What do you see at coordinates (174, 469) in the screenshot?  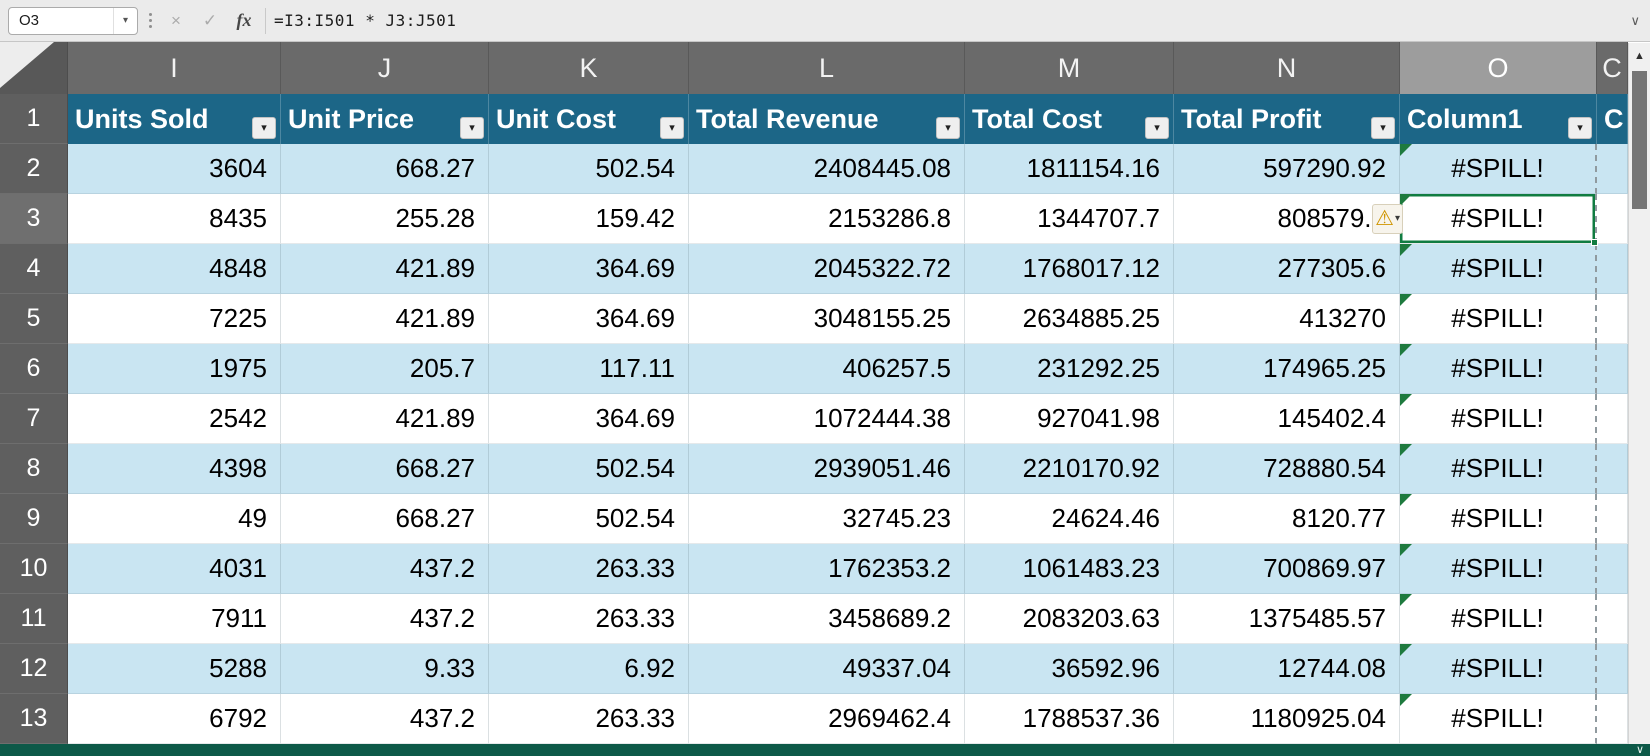 I see `cell-I8: 4398` at bounding box center [174, 469].